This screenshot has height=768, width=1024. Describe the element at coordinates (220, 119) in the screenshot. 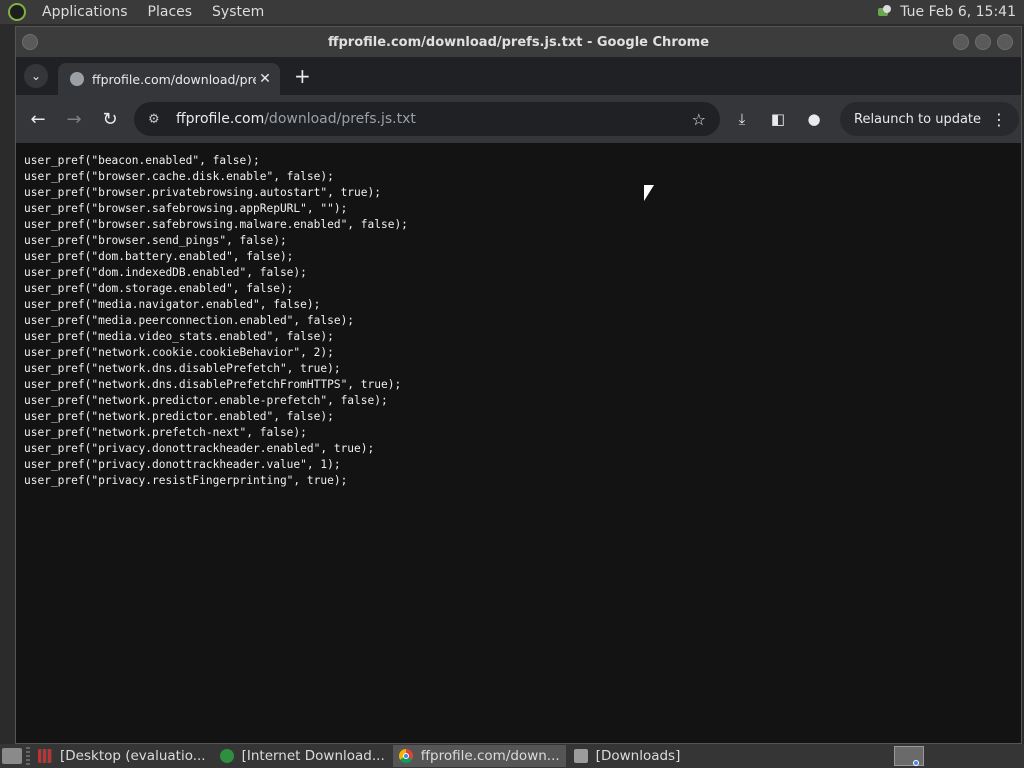

I see `url-host: ffprofile.com` at that location.